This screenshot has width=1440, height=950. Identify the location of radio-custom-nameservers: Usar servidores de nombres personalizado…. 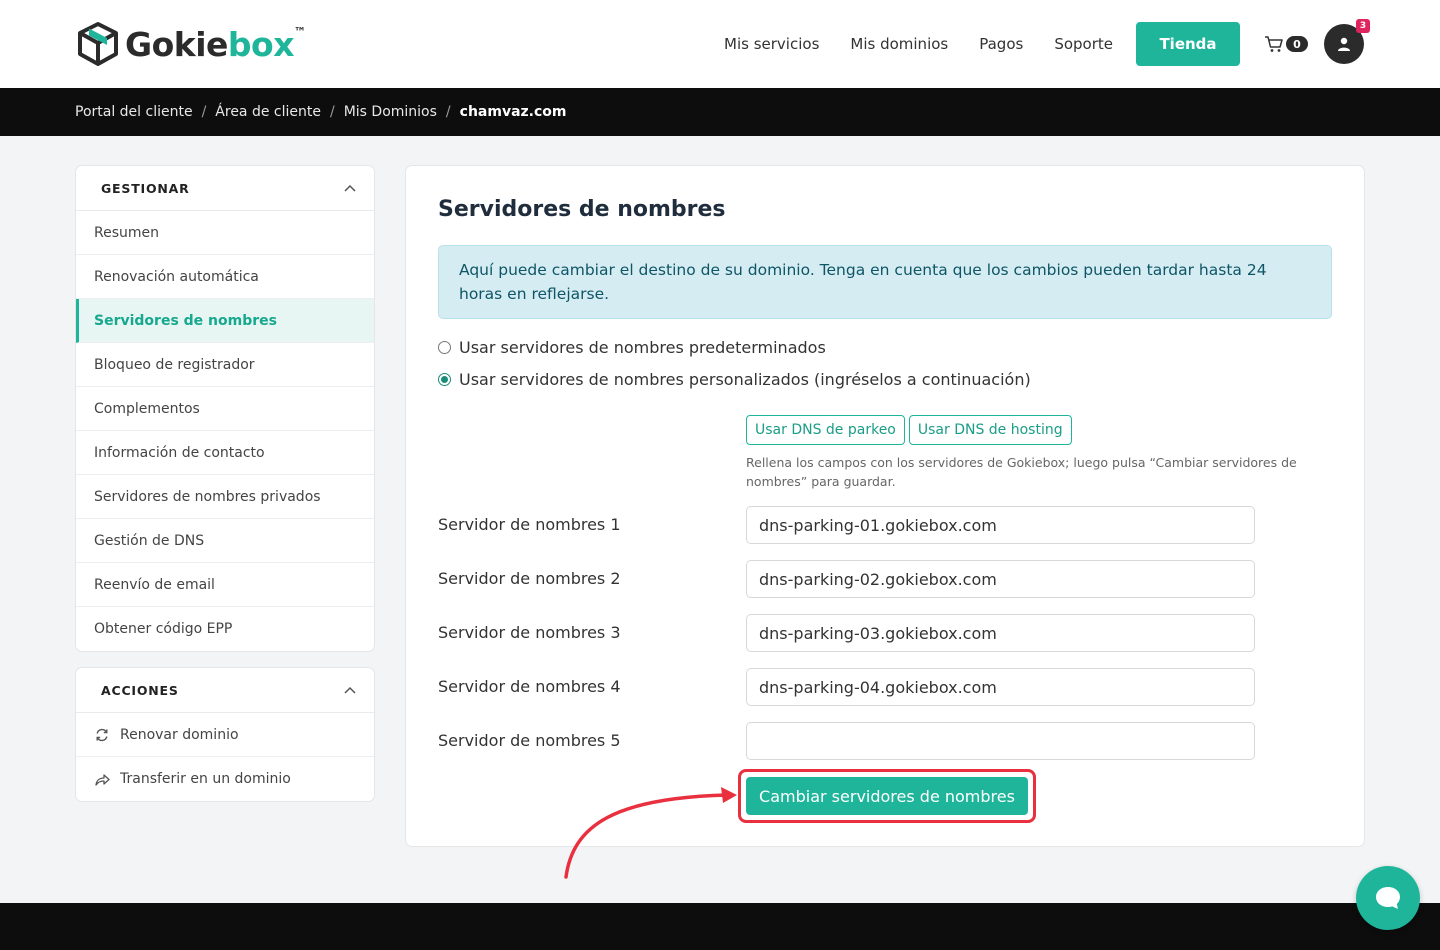
(734, 379).